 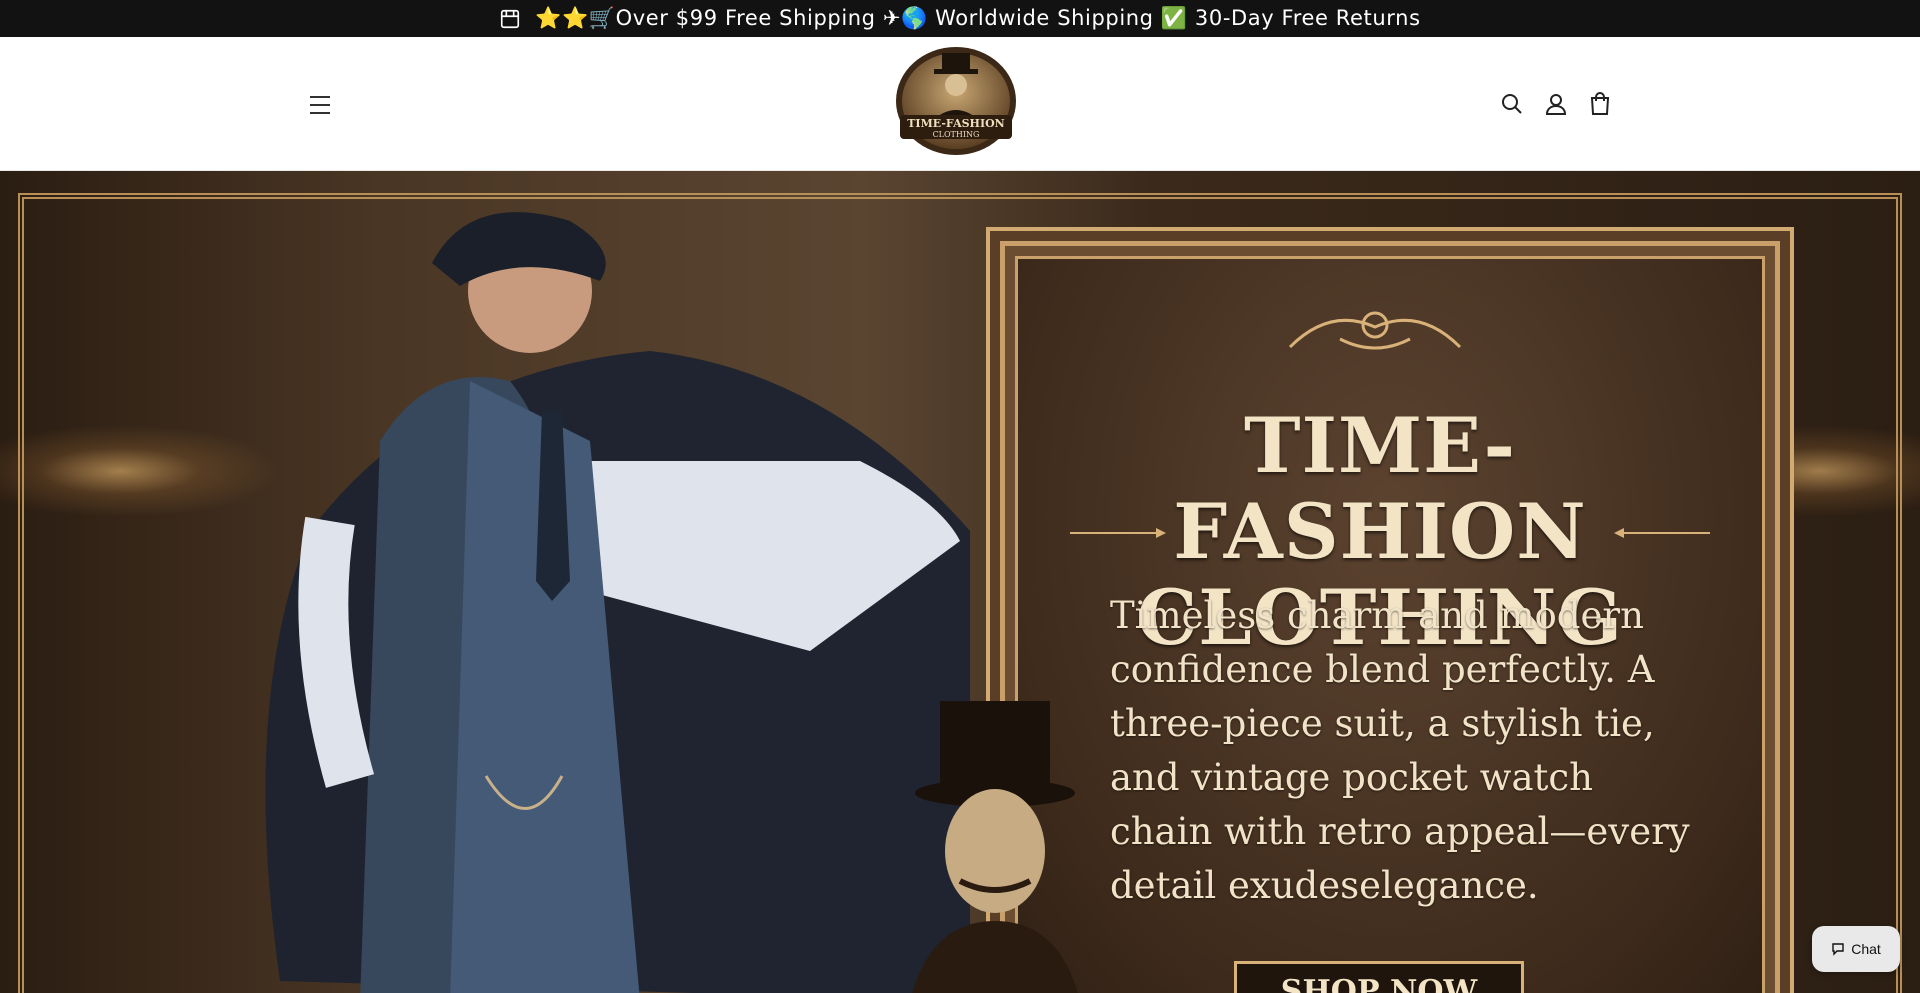 What do you see at coordinates (1866, 949) in the screenshot?
I see `chat-label: Chat` at bounding box center [1866, 949].